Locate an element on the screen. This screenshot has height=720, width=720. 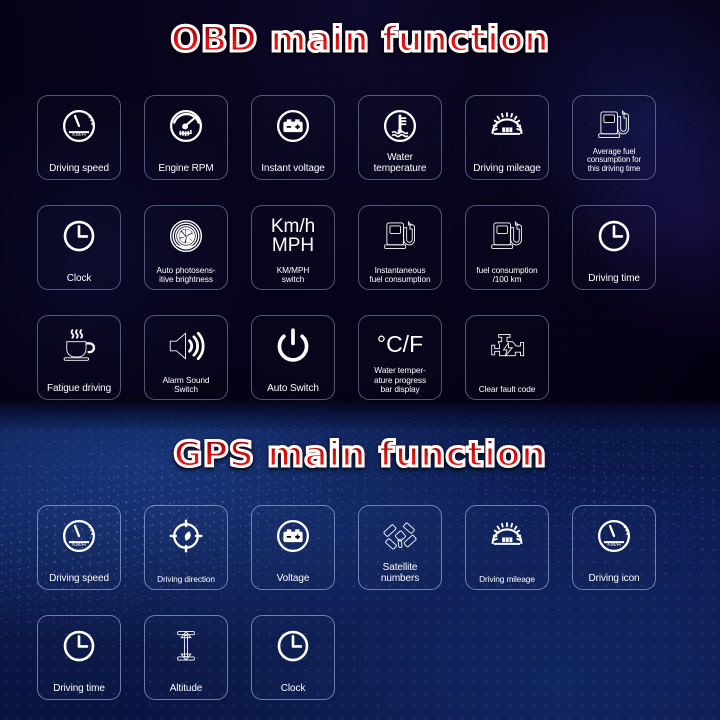
feature-card-label: KM/MPH switch is located at coordinates (293, 274).